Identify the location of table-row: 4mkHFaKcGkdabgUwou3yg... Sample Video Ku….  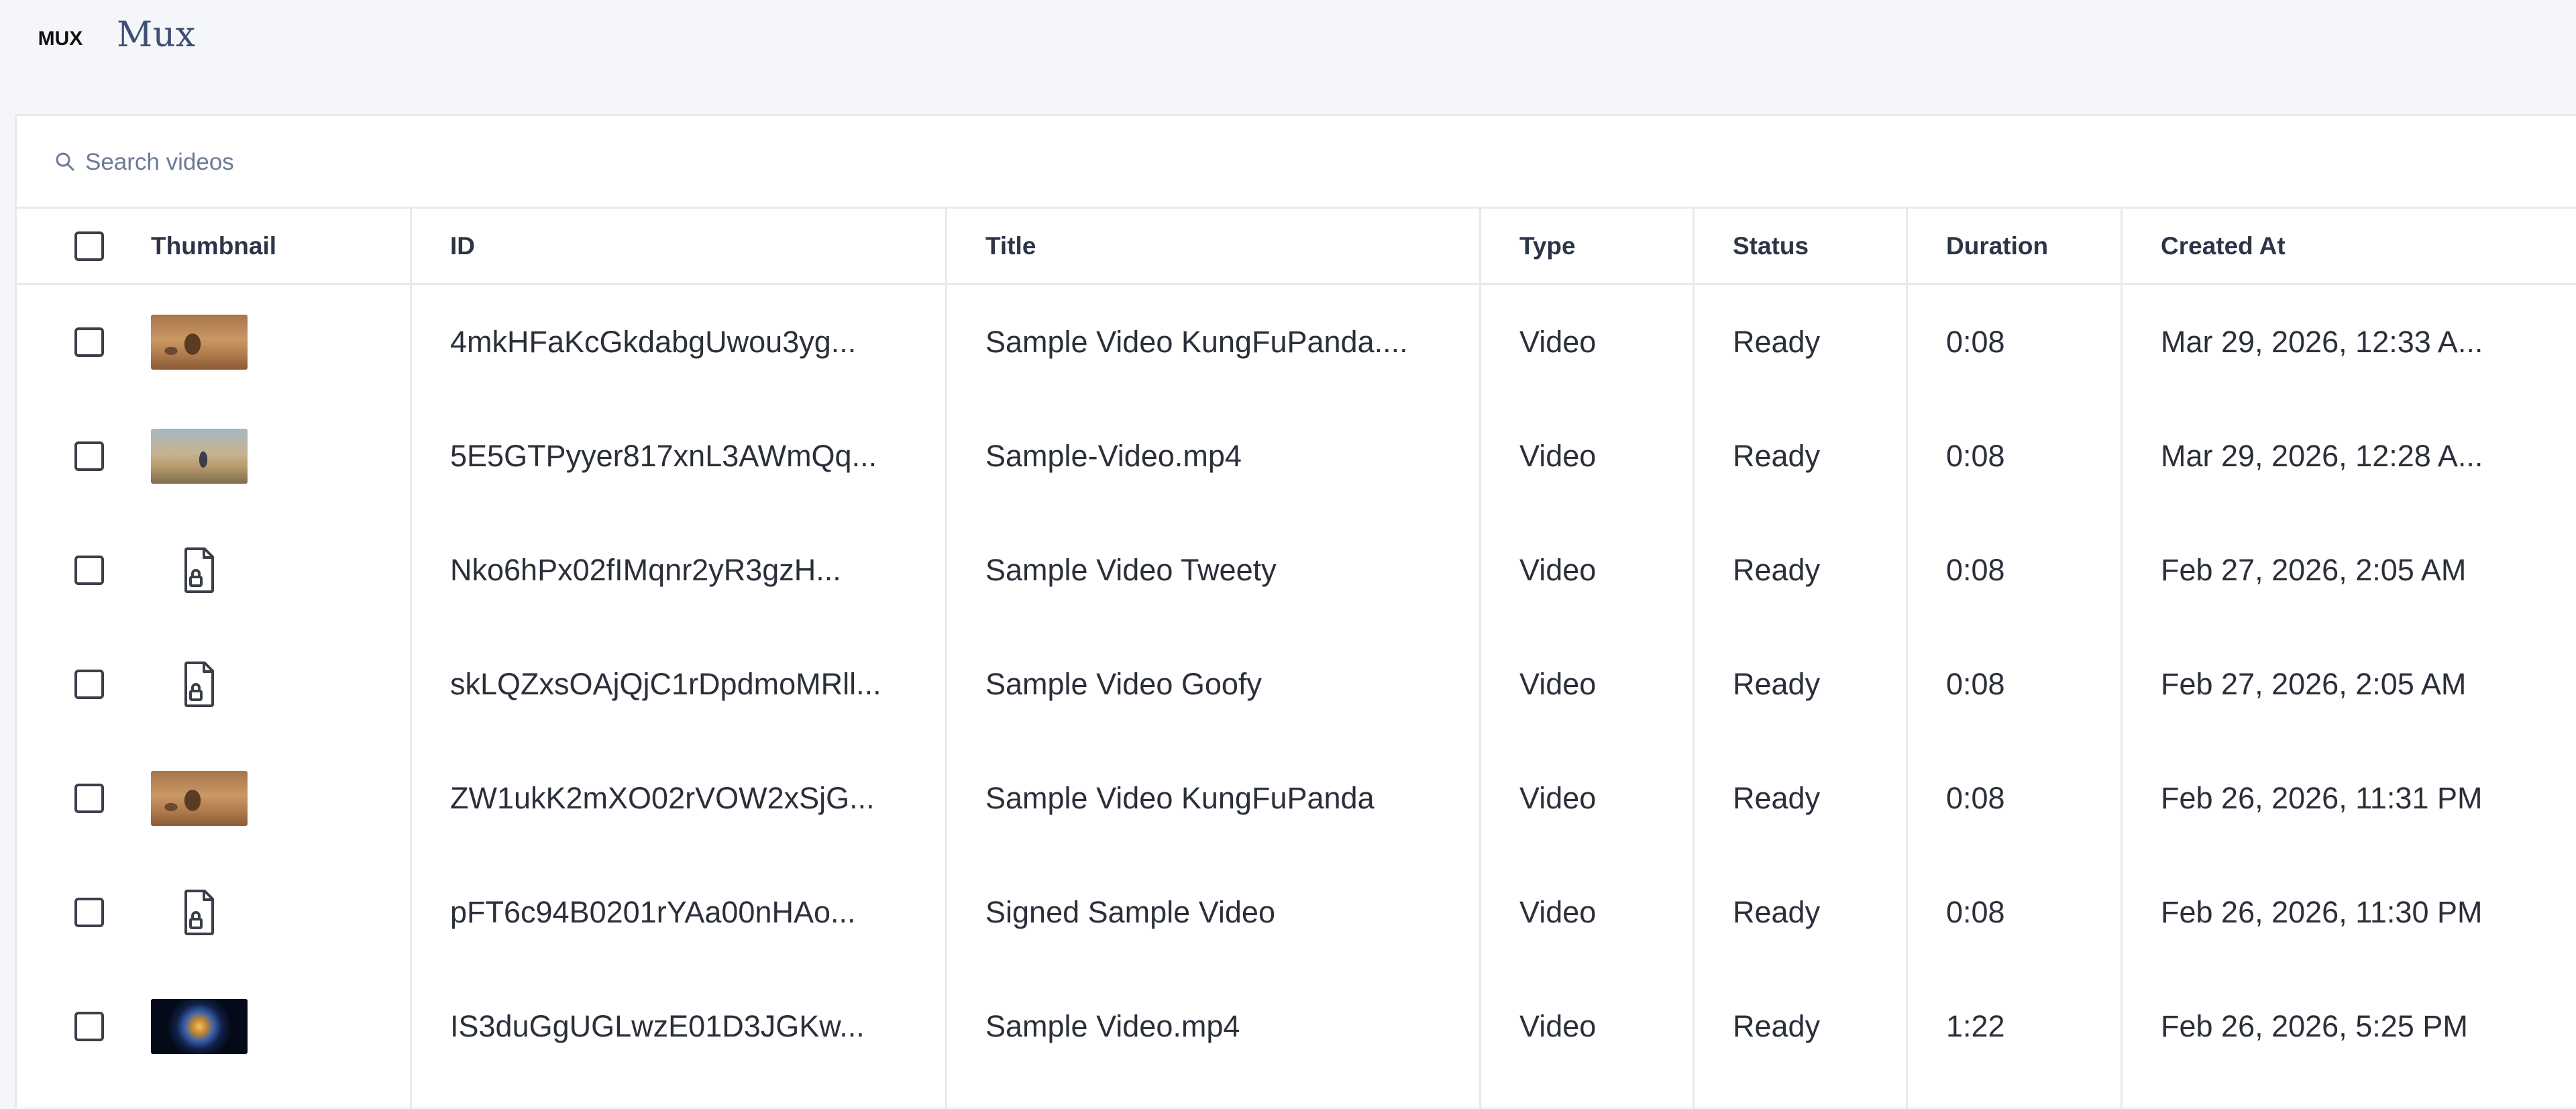
(1296, 342).